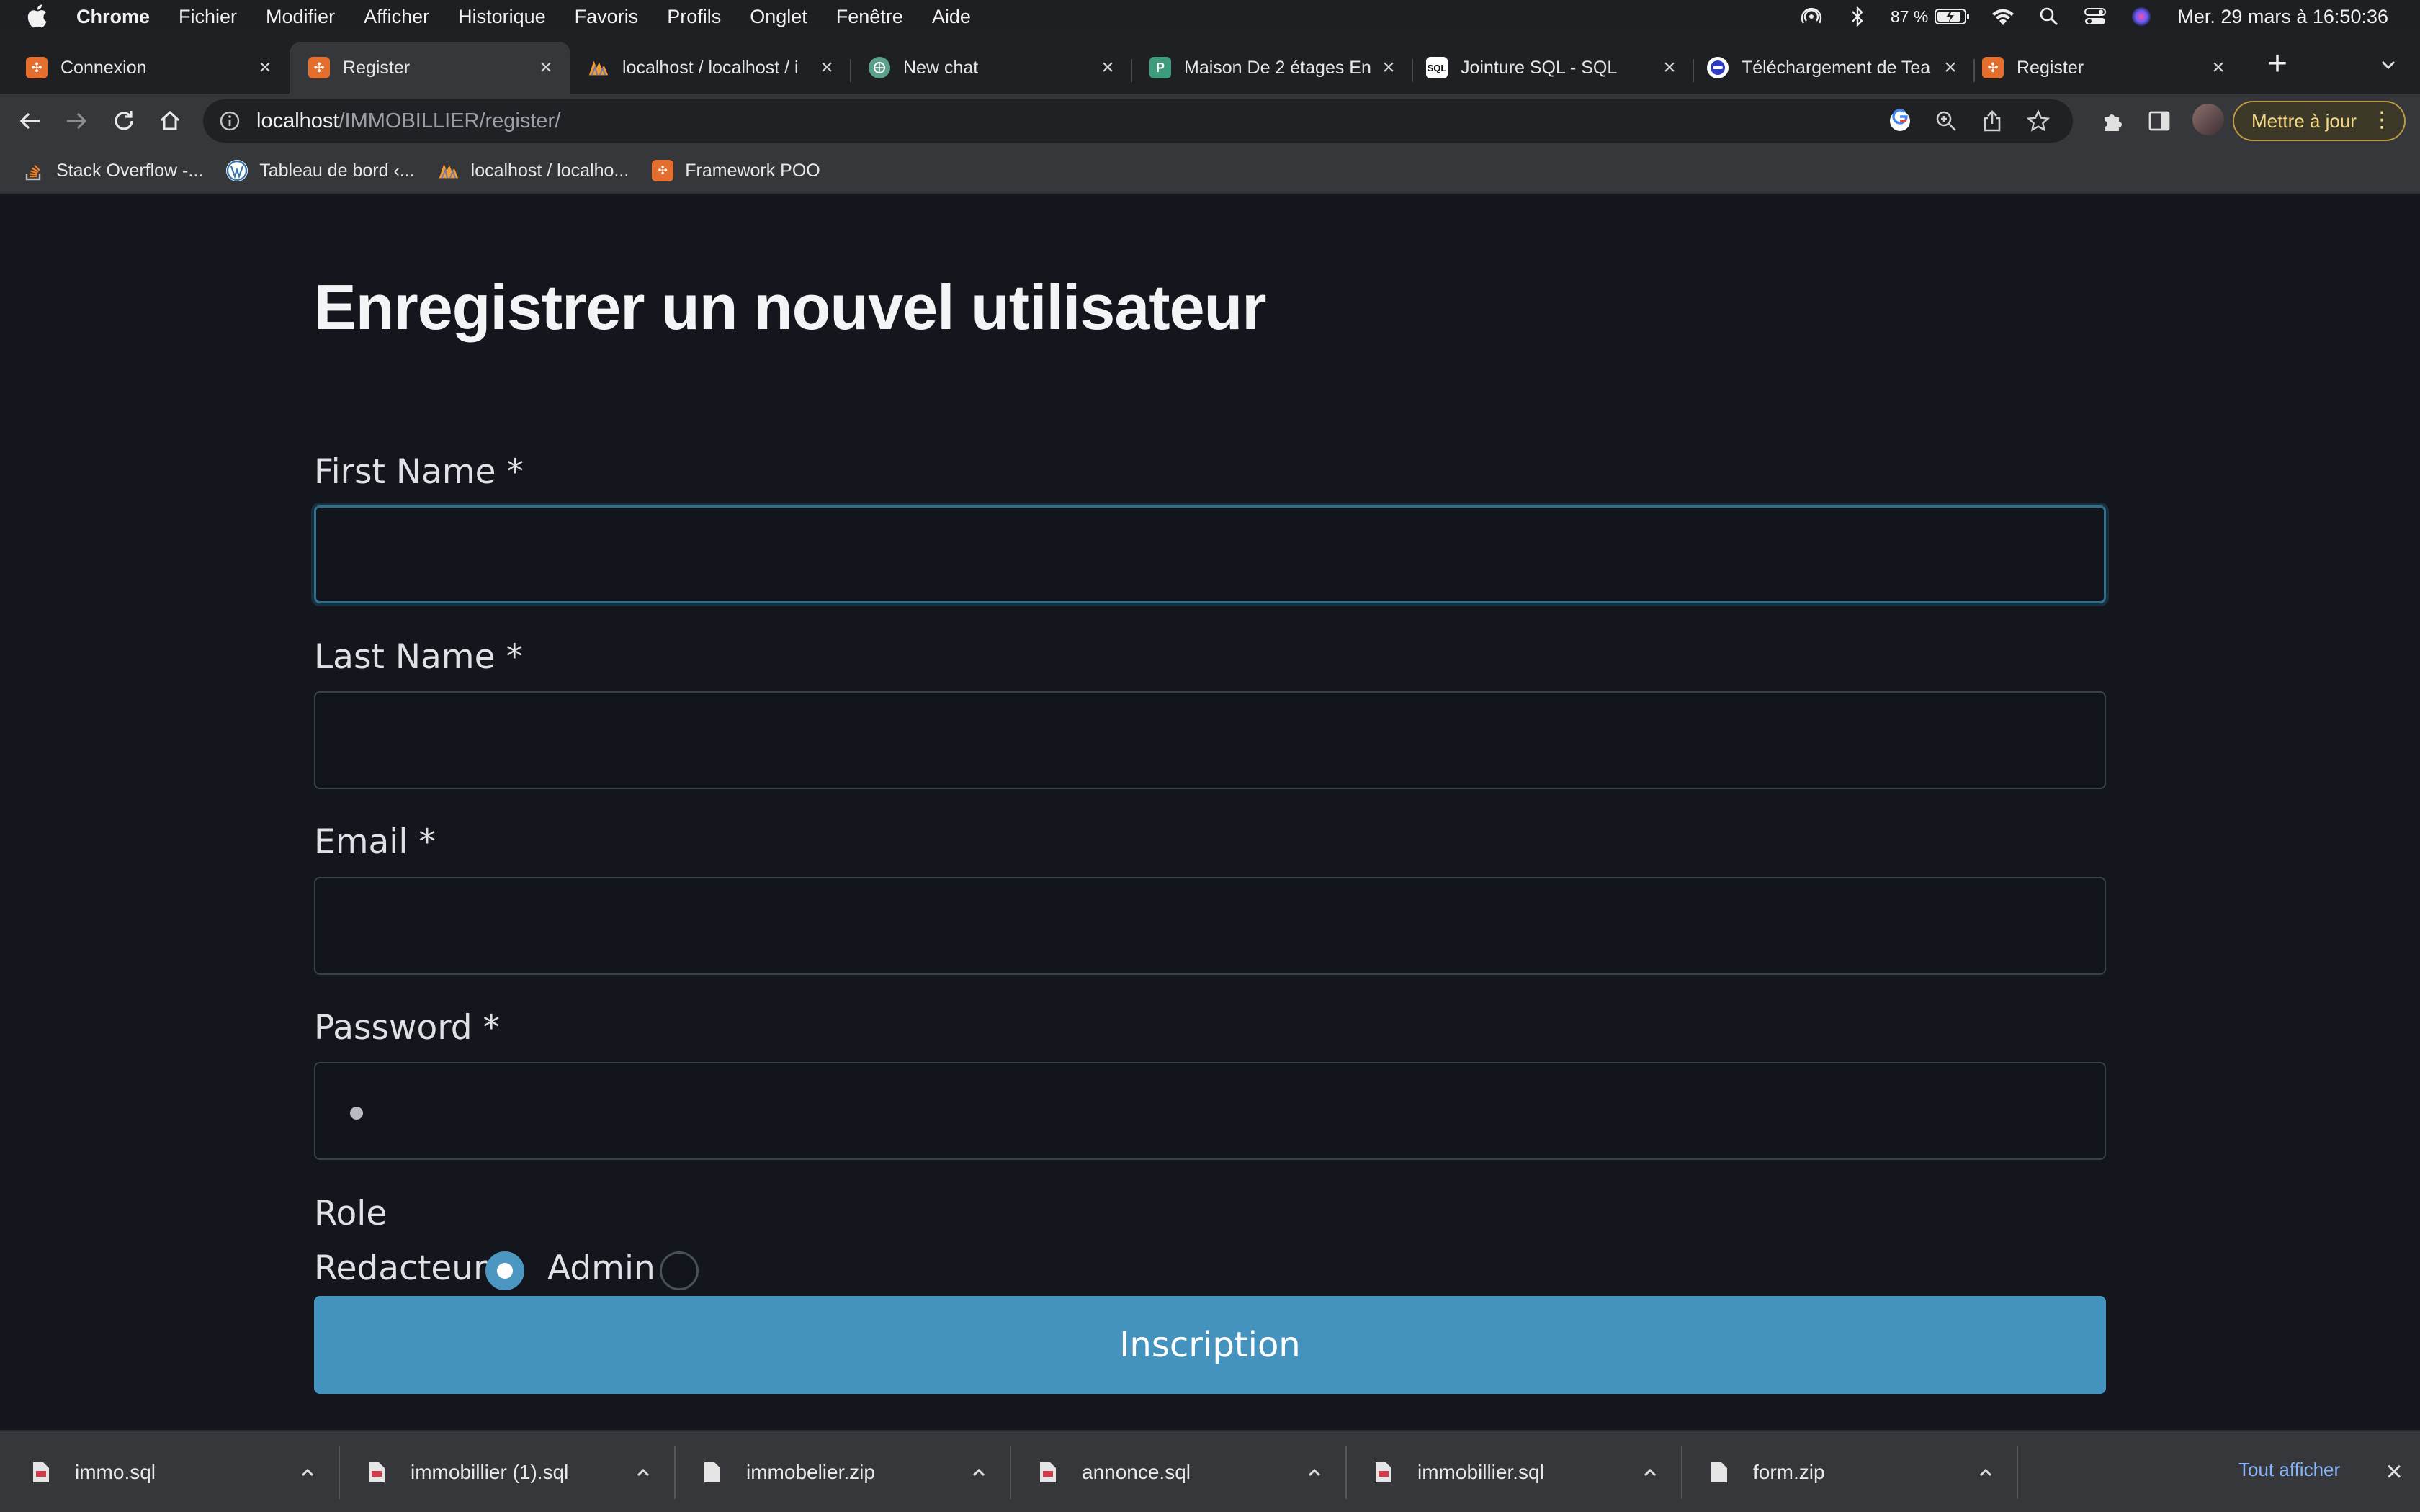 This screenshot has width=2420, height=1512. Describe the element at coordinates (502, 17) in the screenshot. I see `menu-historique: Historique` at that location.